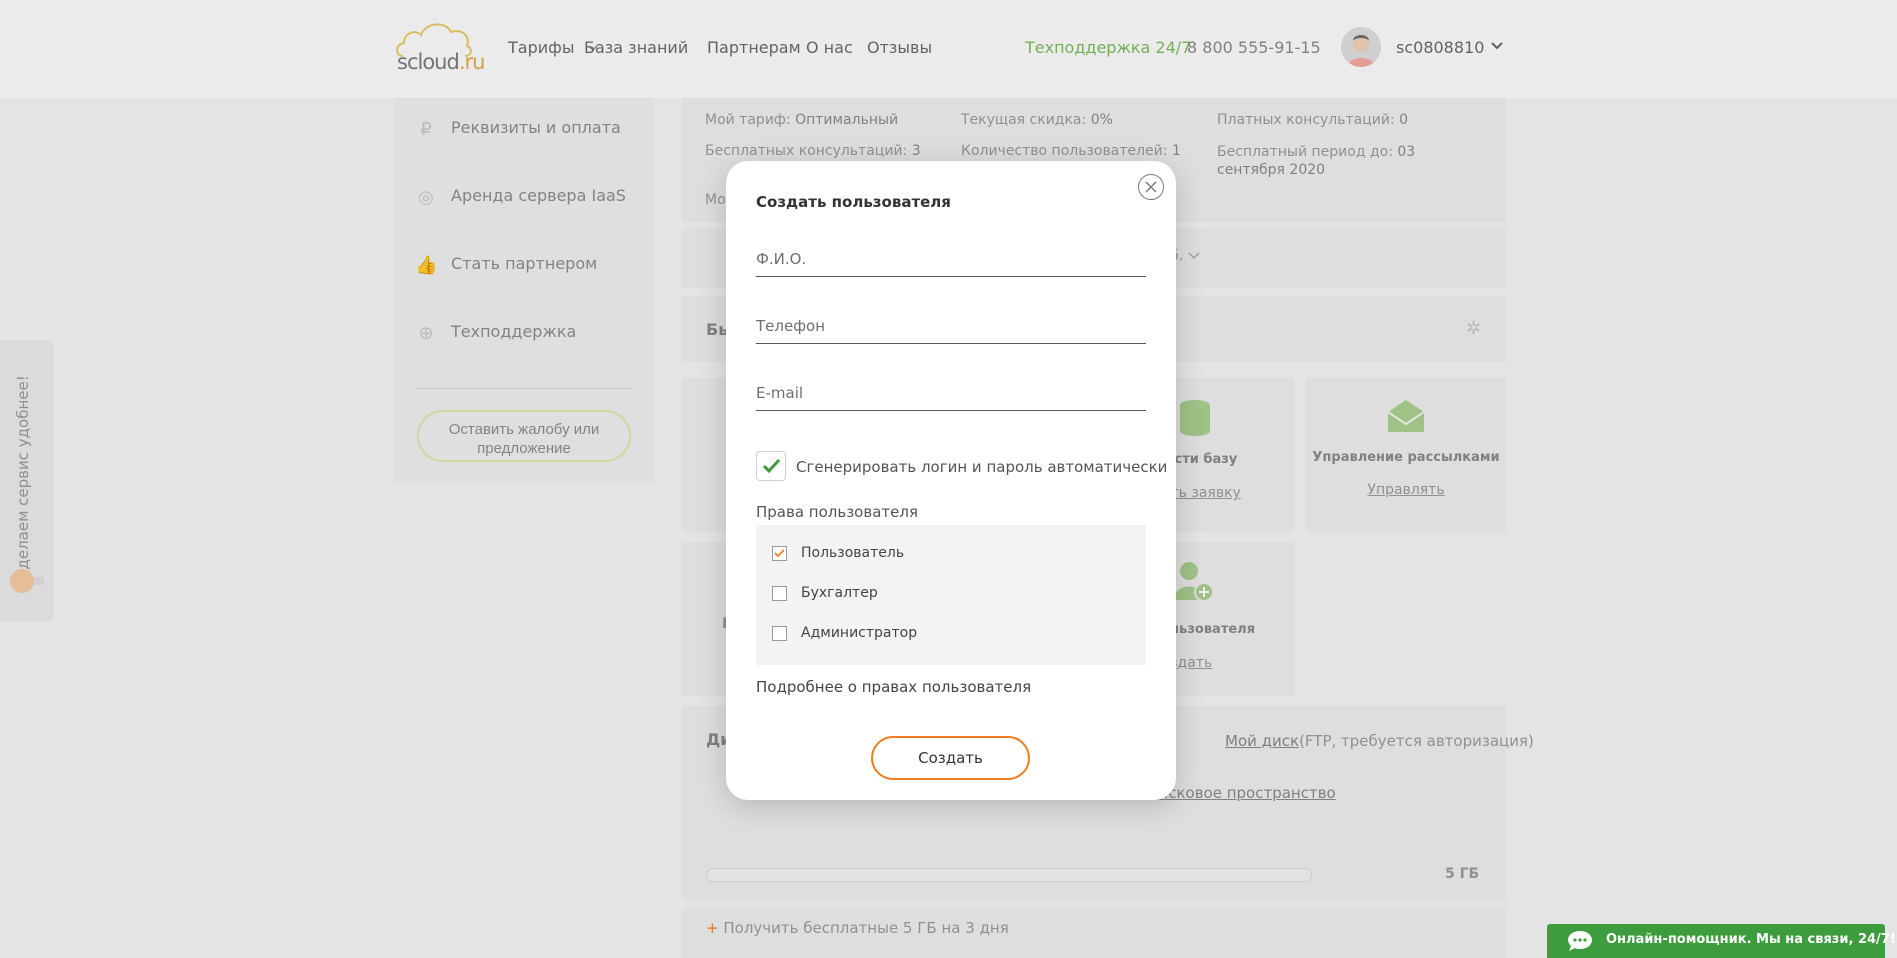 The image size is (1897, 958). Describe the element at coordinates (950, 758) in the screenshot. I see `create-button: Создать` at that location.